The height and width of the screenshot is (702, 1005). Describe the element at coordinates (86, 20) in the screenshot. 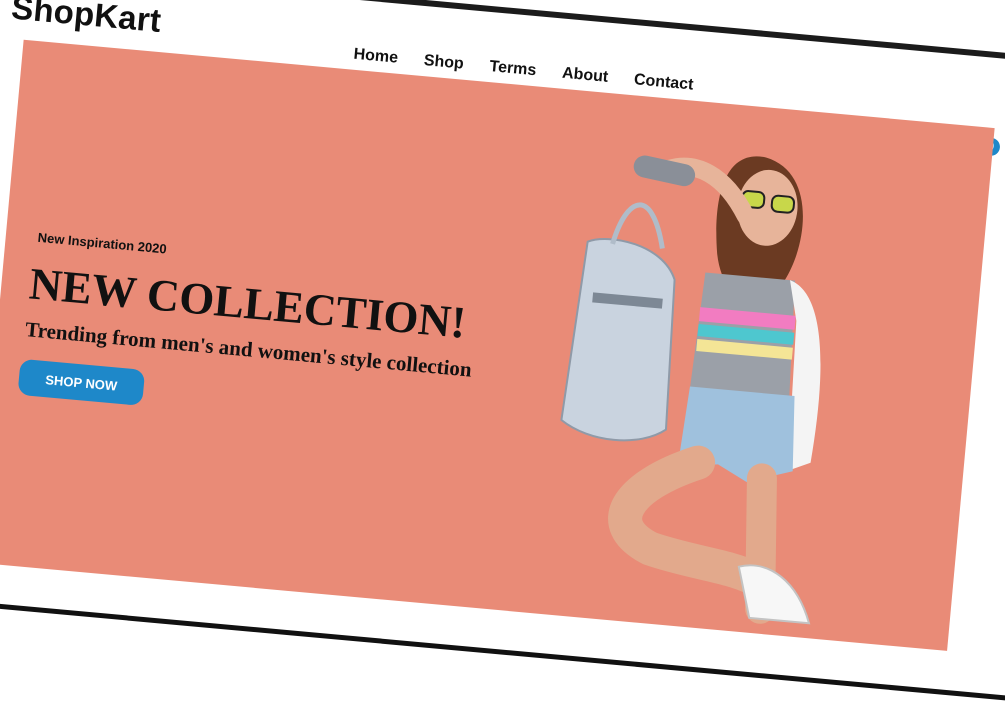

I see `site-logo: ShopKart` at that location.